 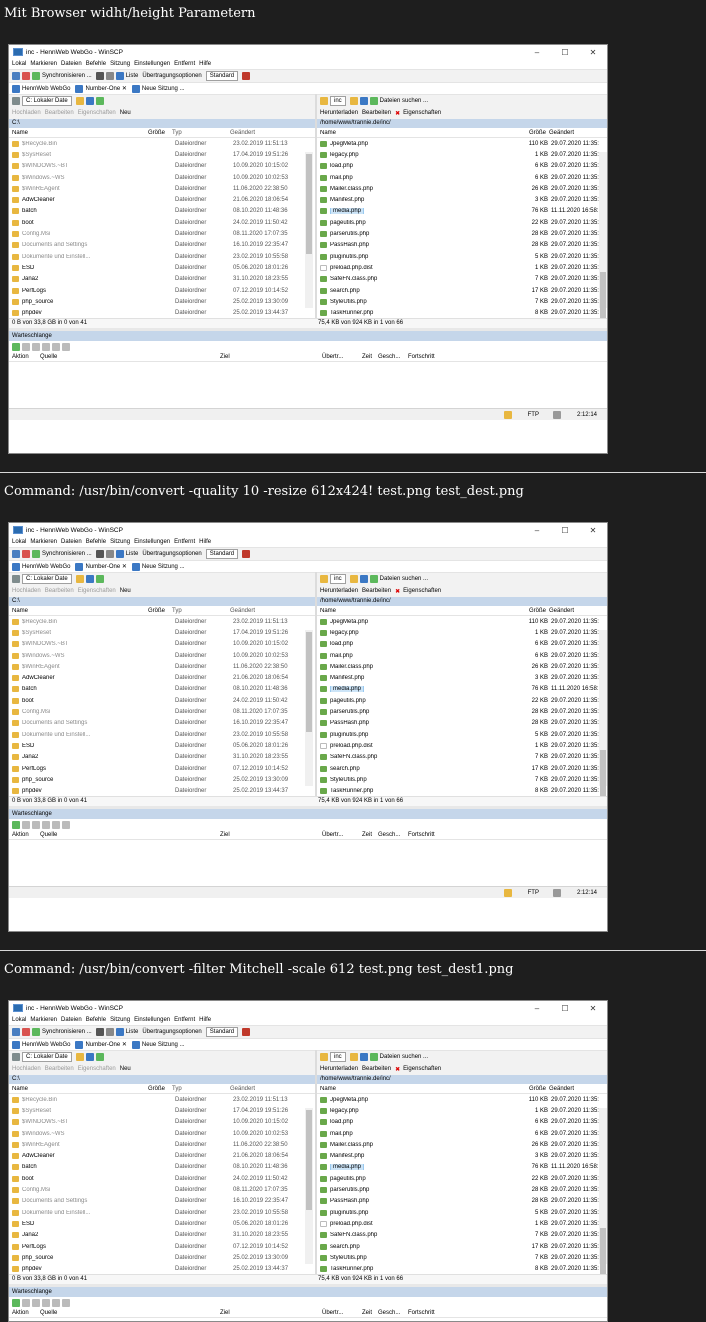 What do you see at coordinates (353, 101) in the screenshot?
I see `open-folder-icon` at bounding box center [353, 101].